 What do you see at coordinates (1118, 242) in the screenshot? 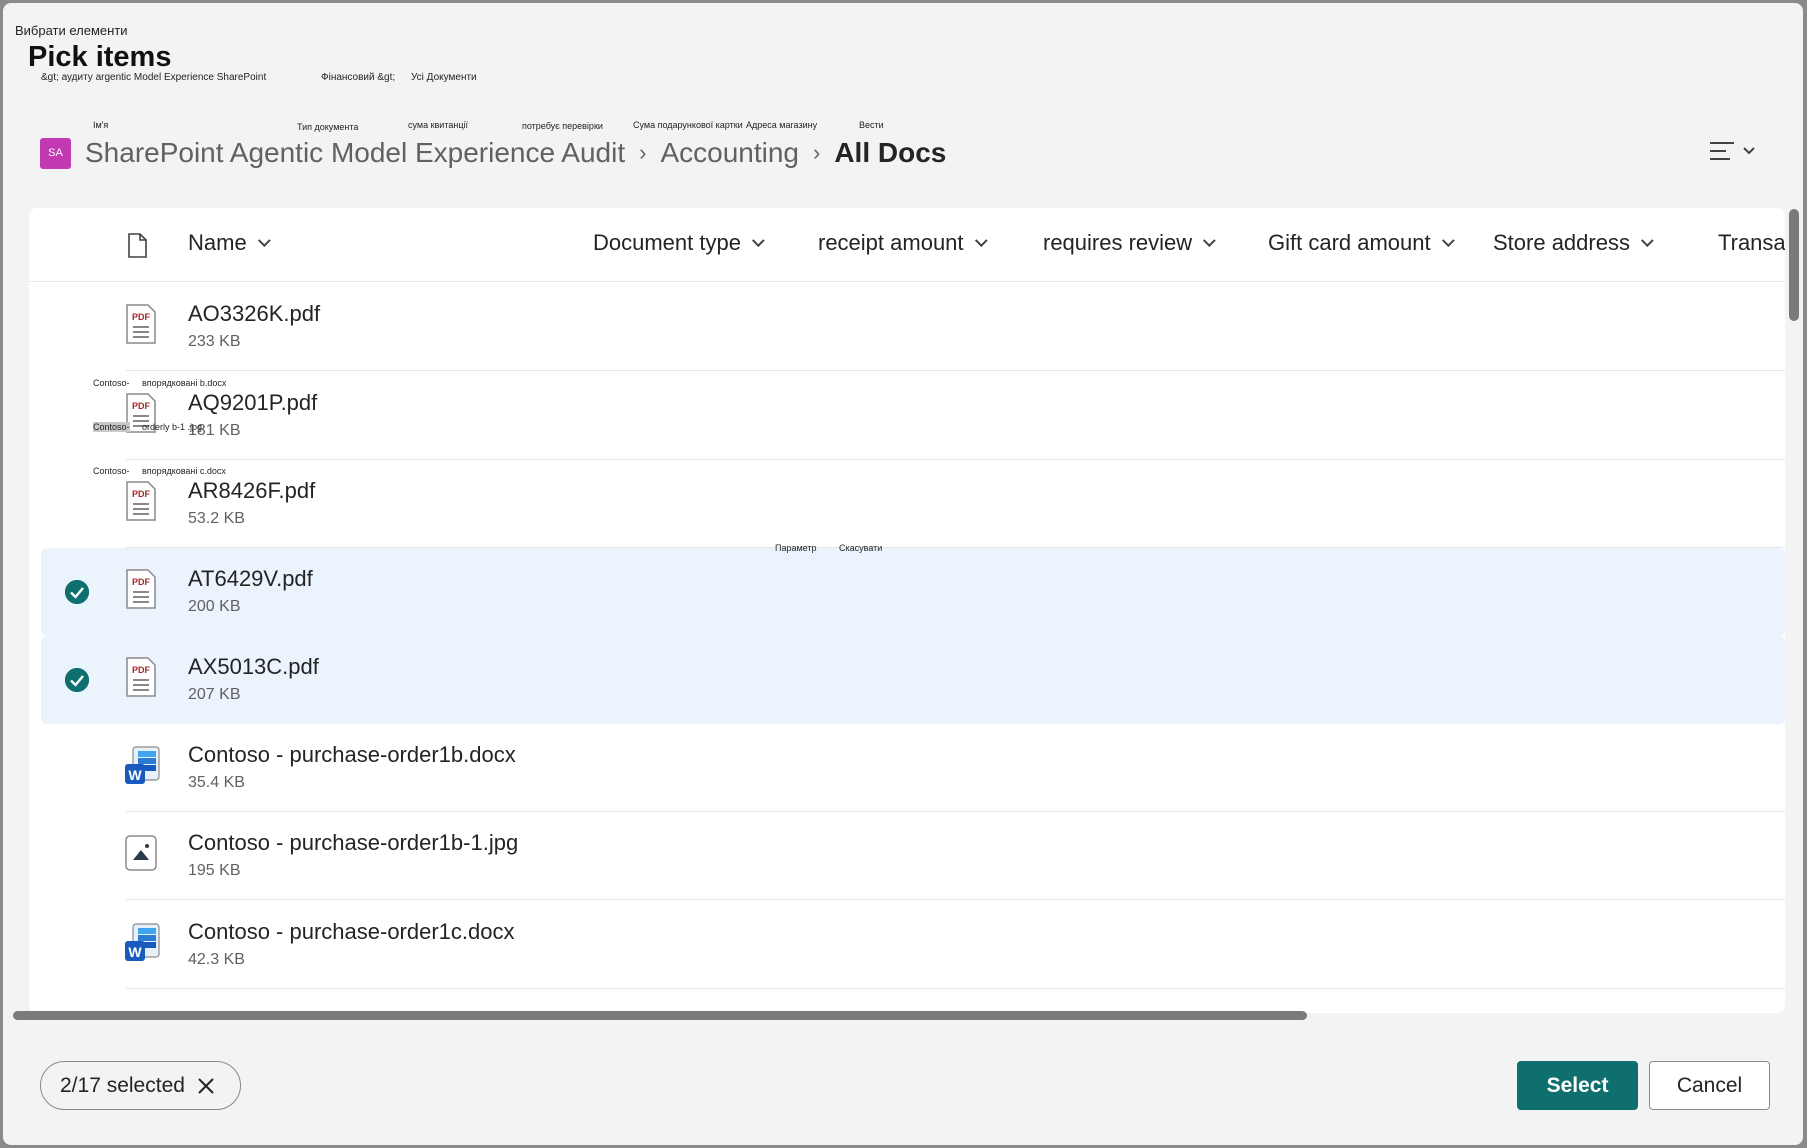
I see `column-requires-review-label: requires review` at bounding box center [1118, 242].